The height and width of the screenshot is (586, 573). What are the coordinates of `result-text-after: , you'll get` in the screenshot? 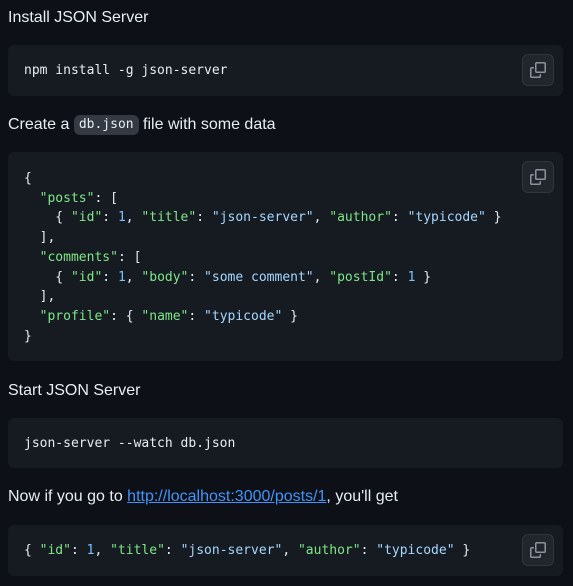 It's located at (362, 496).